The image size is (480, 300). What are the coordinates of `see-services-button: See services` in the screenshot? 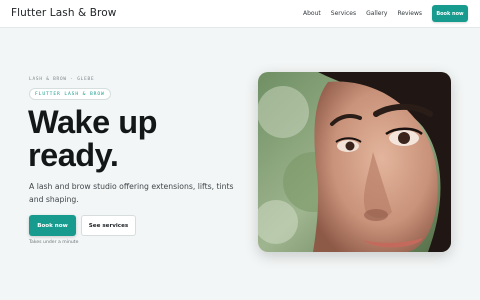 It's located at (108, 225).